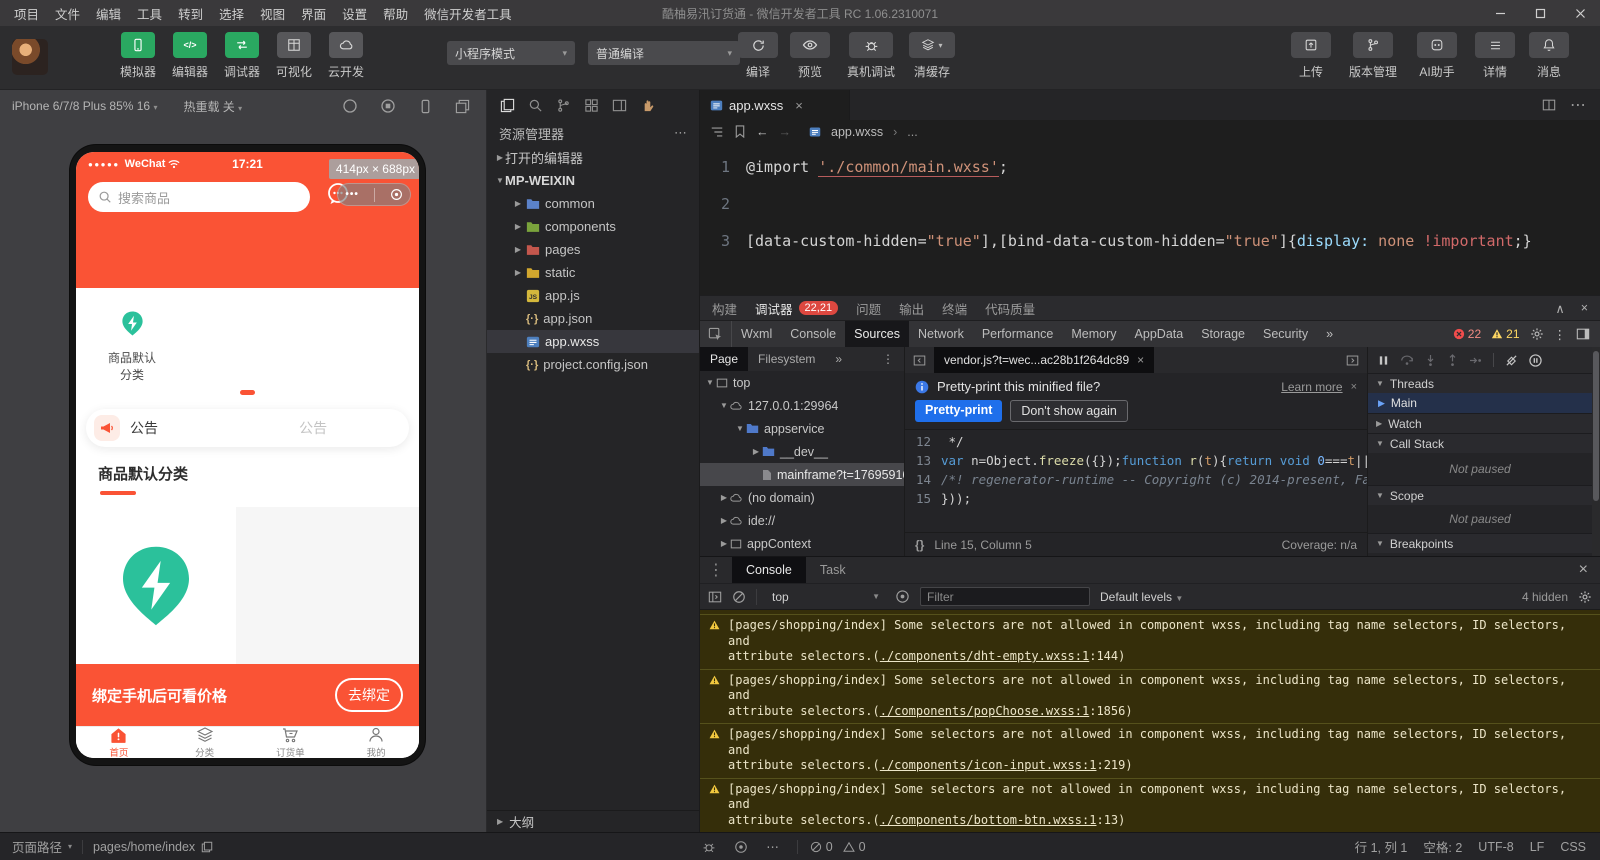  Describe the element at coordinates (1069, 411) in the screenshot. I see `dont-show-again-button: Don't show again` at that location.